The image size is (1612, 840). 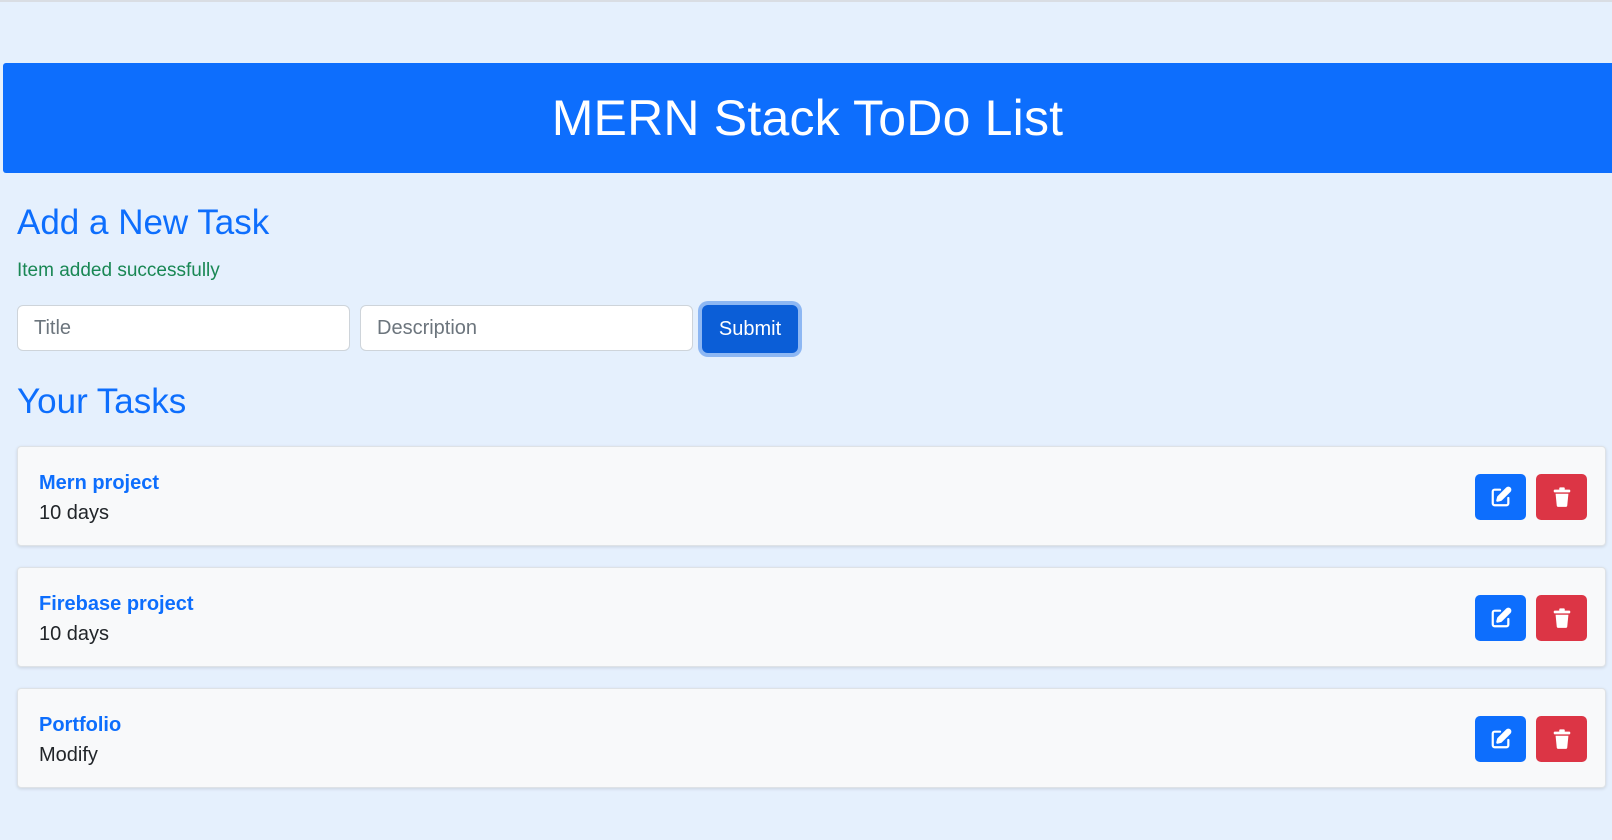 What do you see at coordinates (183, 328) in the screenshot?
I see `title-input` at bounding box center [183, 328].